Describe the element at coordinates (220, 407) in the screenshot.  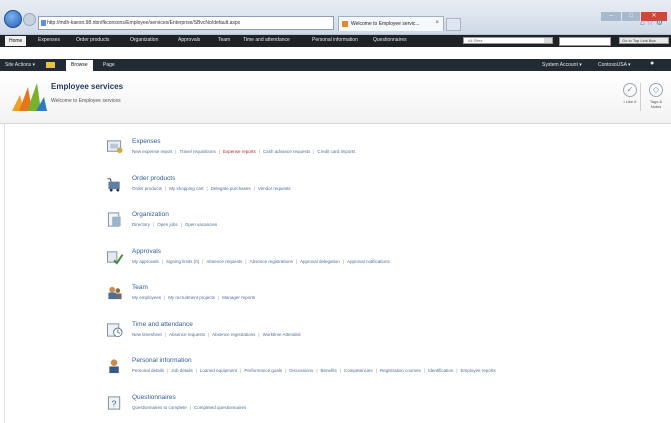
I see `section-link: Completed questionnaires` at that location.